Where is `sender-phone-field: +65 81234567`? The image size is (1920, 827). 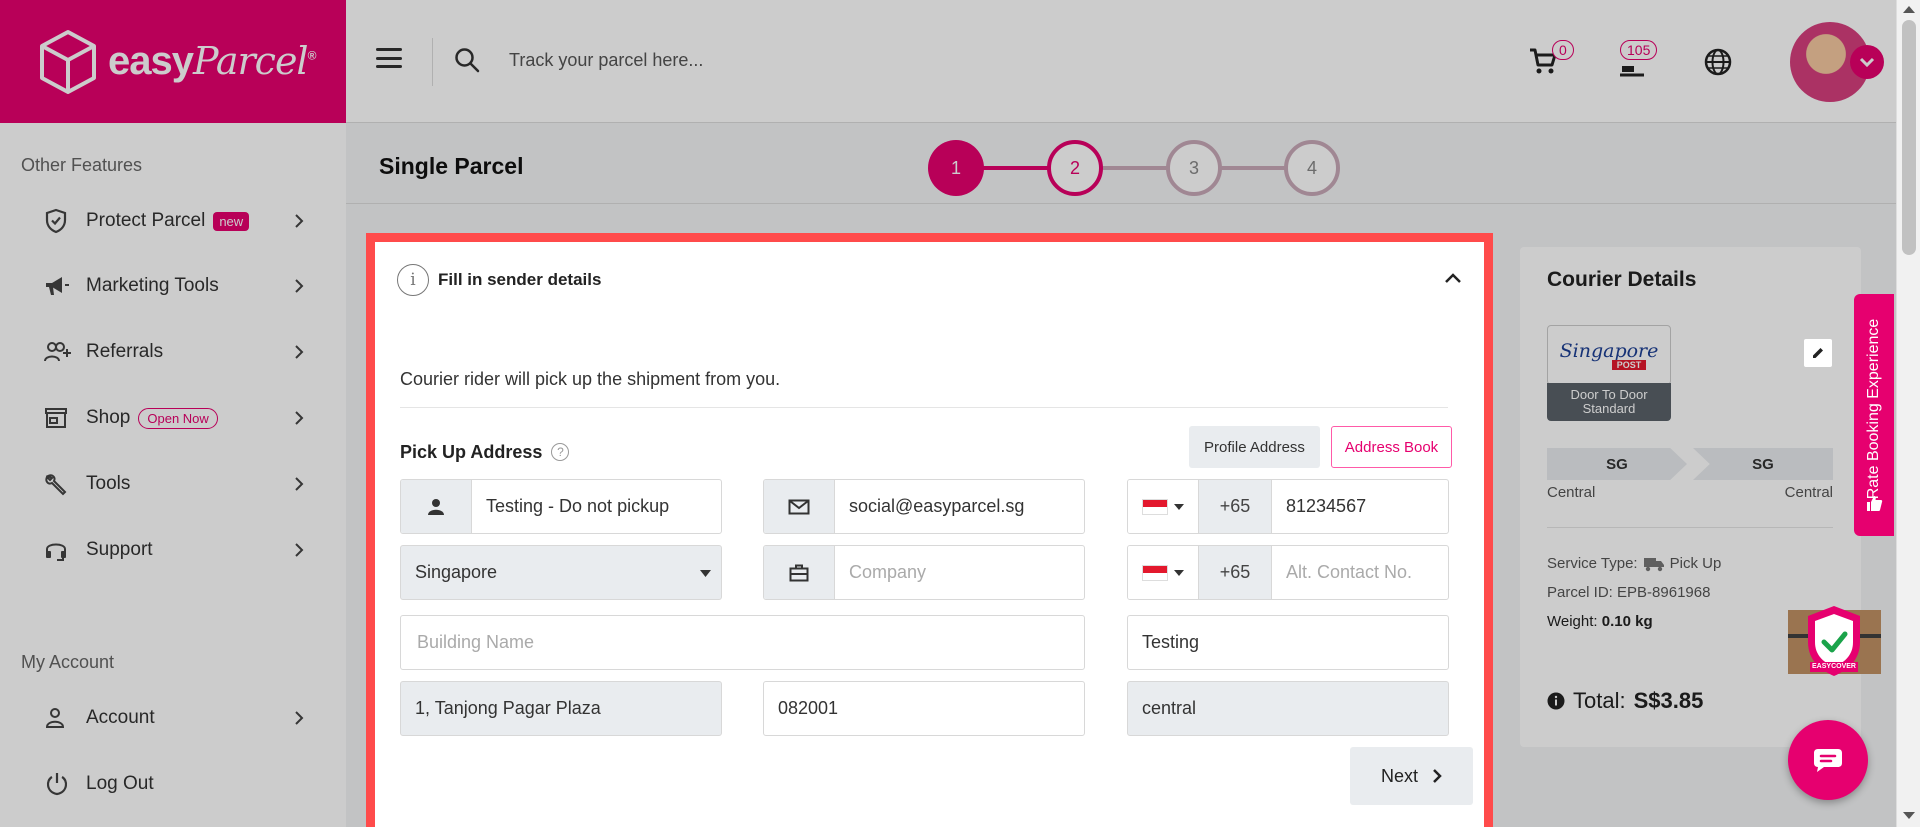
sender-phone-field: +65 81234567 is located at coordinates (1288, 506).